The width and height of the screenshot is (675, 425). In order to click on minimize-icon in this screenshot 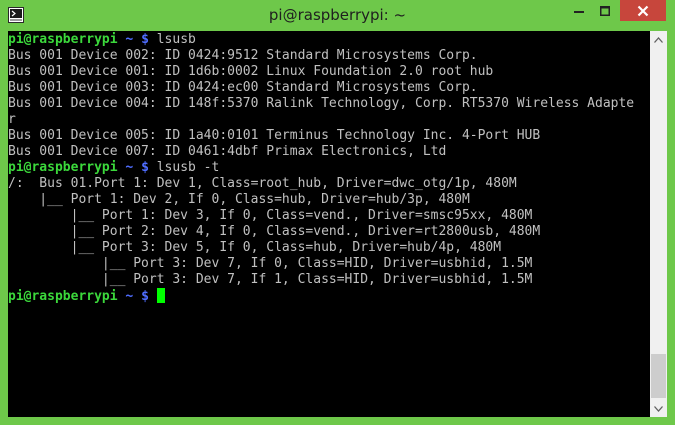, I will do `click(579, 11)`.